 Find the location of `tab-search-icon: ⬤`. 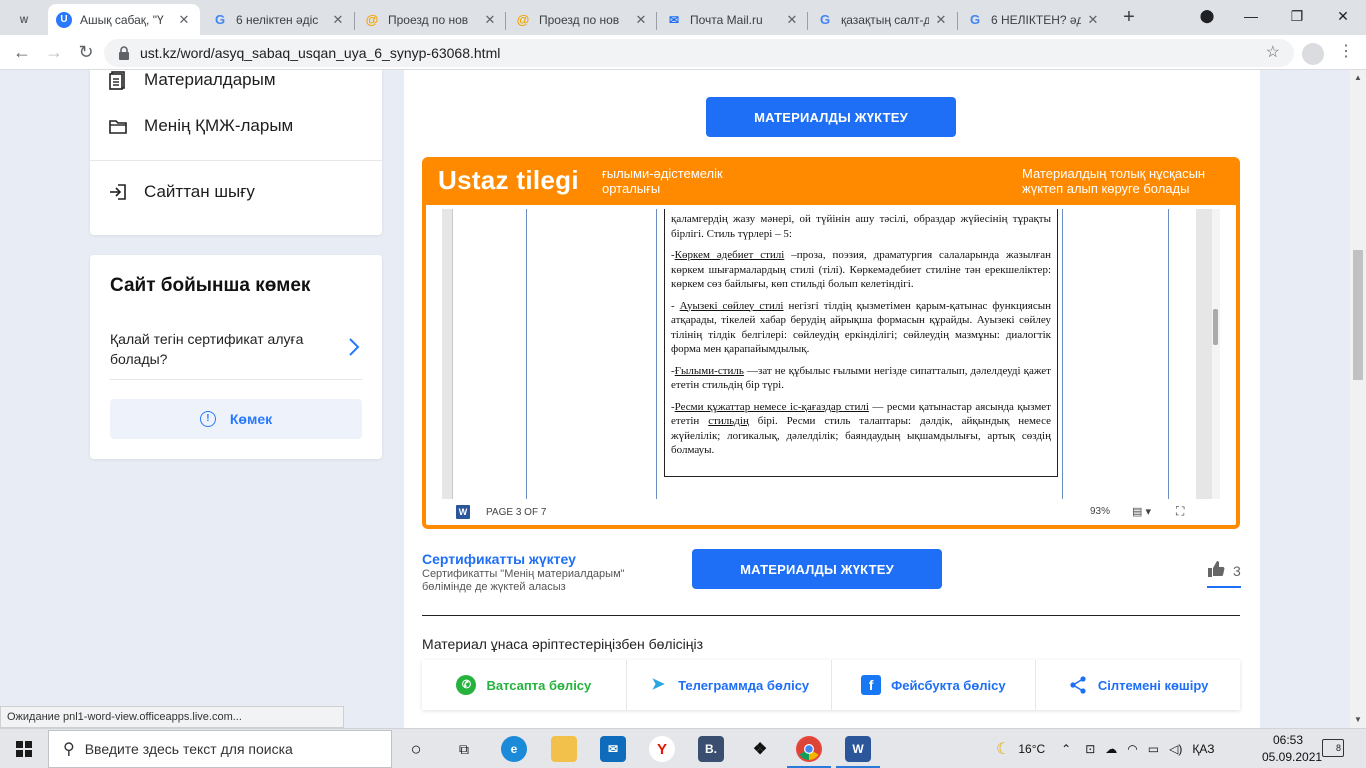

tab-search-icon: ⬤ is located at coordinates (1207, 17).